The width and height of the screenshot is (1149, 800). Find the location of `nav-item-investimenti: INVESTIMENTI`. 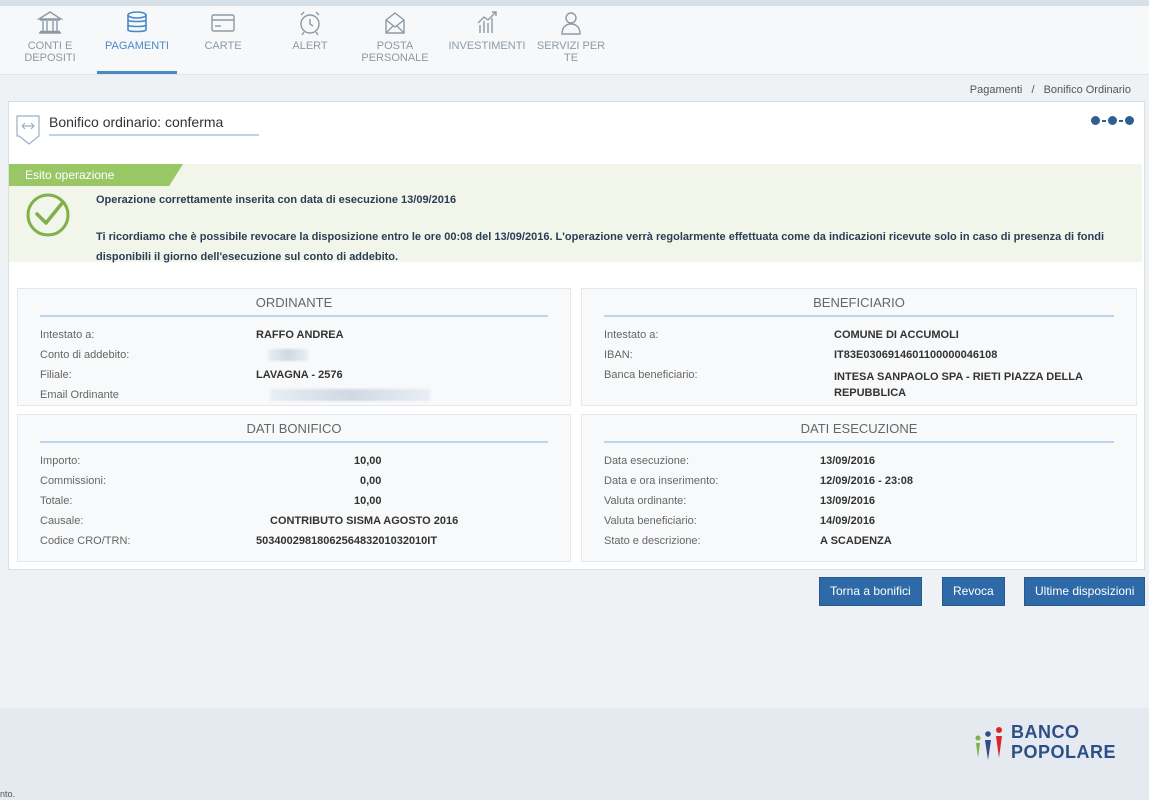

nav-item-investimenti: INVESTIMENTI is located at coordinates (487, 40).